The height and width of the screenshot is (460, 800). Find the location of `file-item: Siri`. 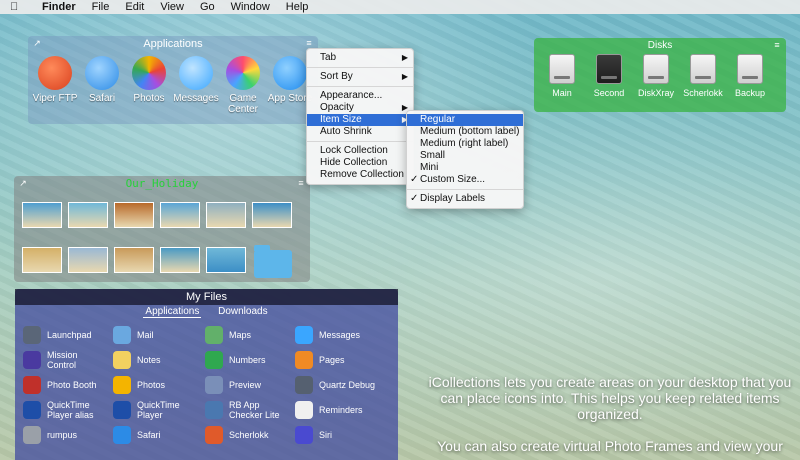

file-item: Siri is located at coordinates (313, 435).